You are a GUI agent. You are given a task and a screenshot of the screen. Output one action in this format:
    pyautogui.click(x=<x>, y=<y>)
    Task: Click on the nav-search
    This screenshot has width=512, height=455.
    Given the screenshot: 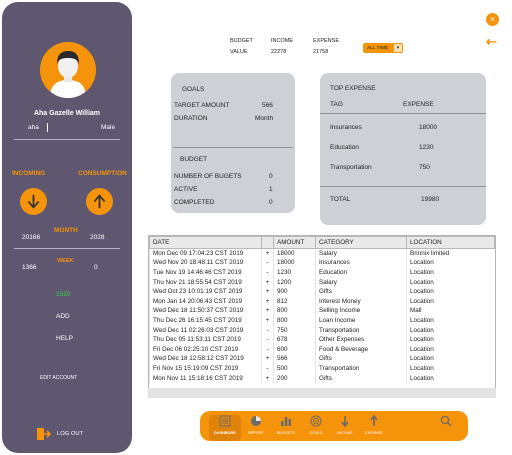 What is the action you would take?
    pyautogui.click(x=446, y=421)
    